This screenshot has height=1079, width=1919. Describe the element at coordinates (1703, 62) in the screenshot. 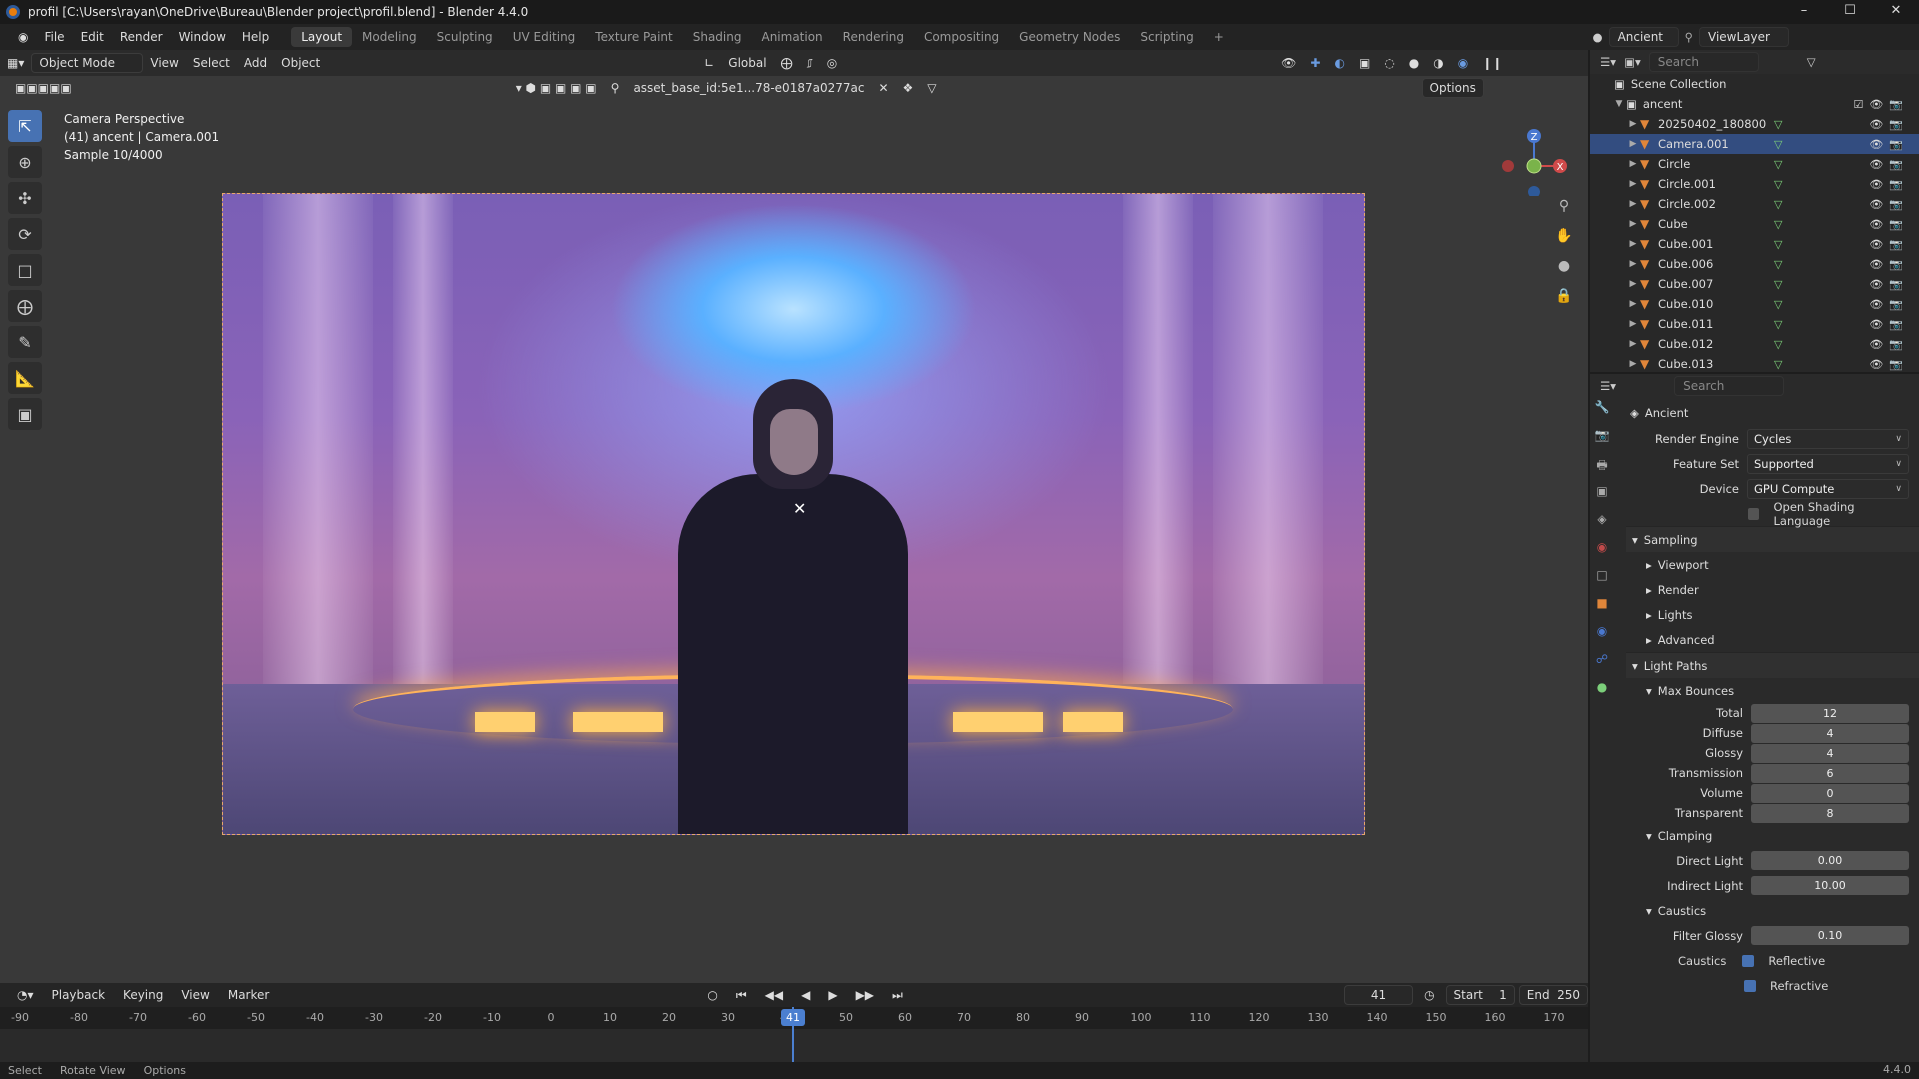

I see `outliner-search-input: Search` at that location.